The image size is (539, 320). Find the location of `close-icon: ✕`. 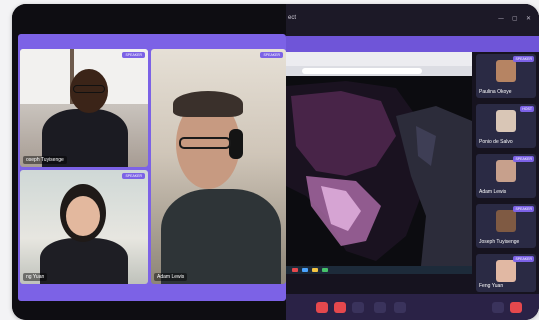

close-icon: ✕ is located at coordinates (528, 18).